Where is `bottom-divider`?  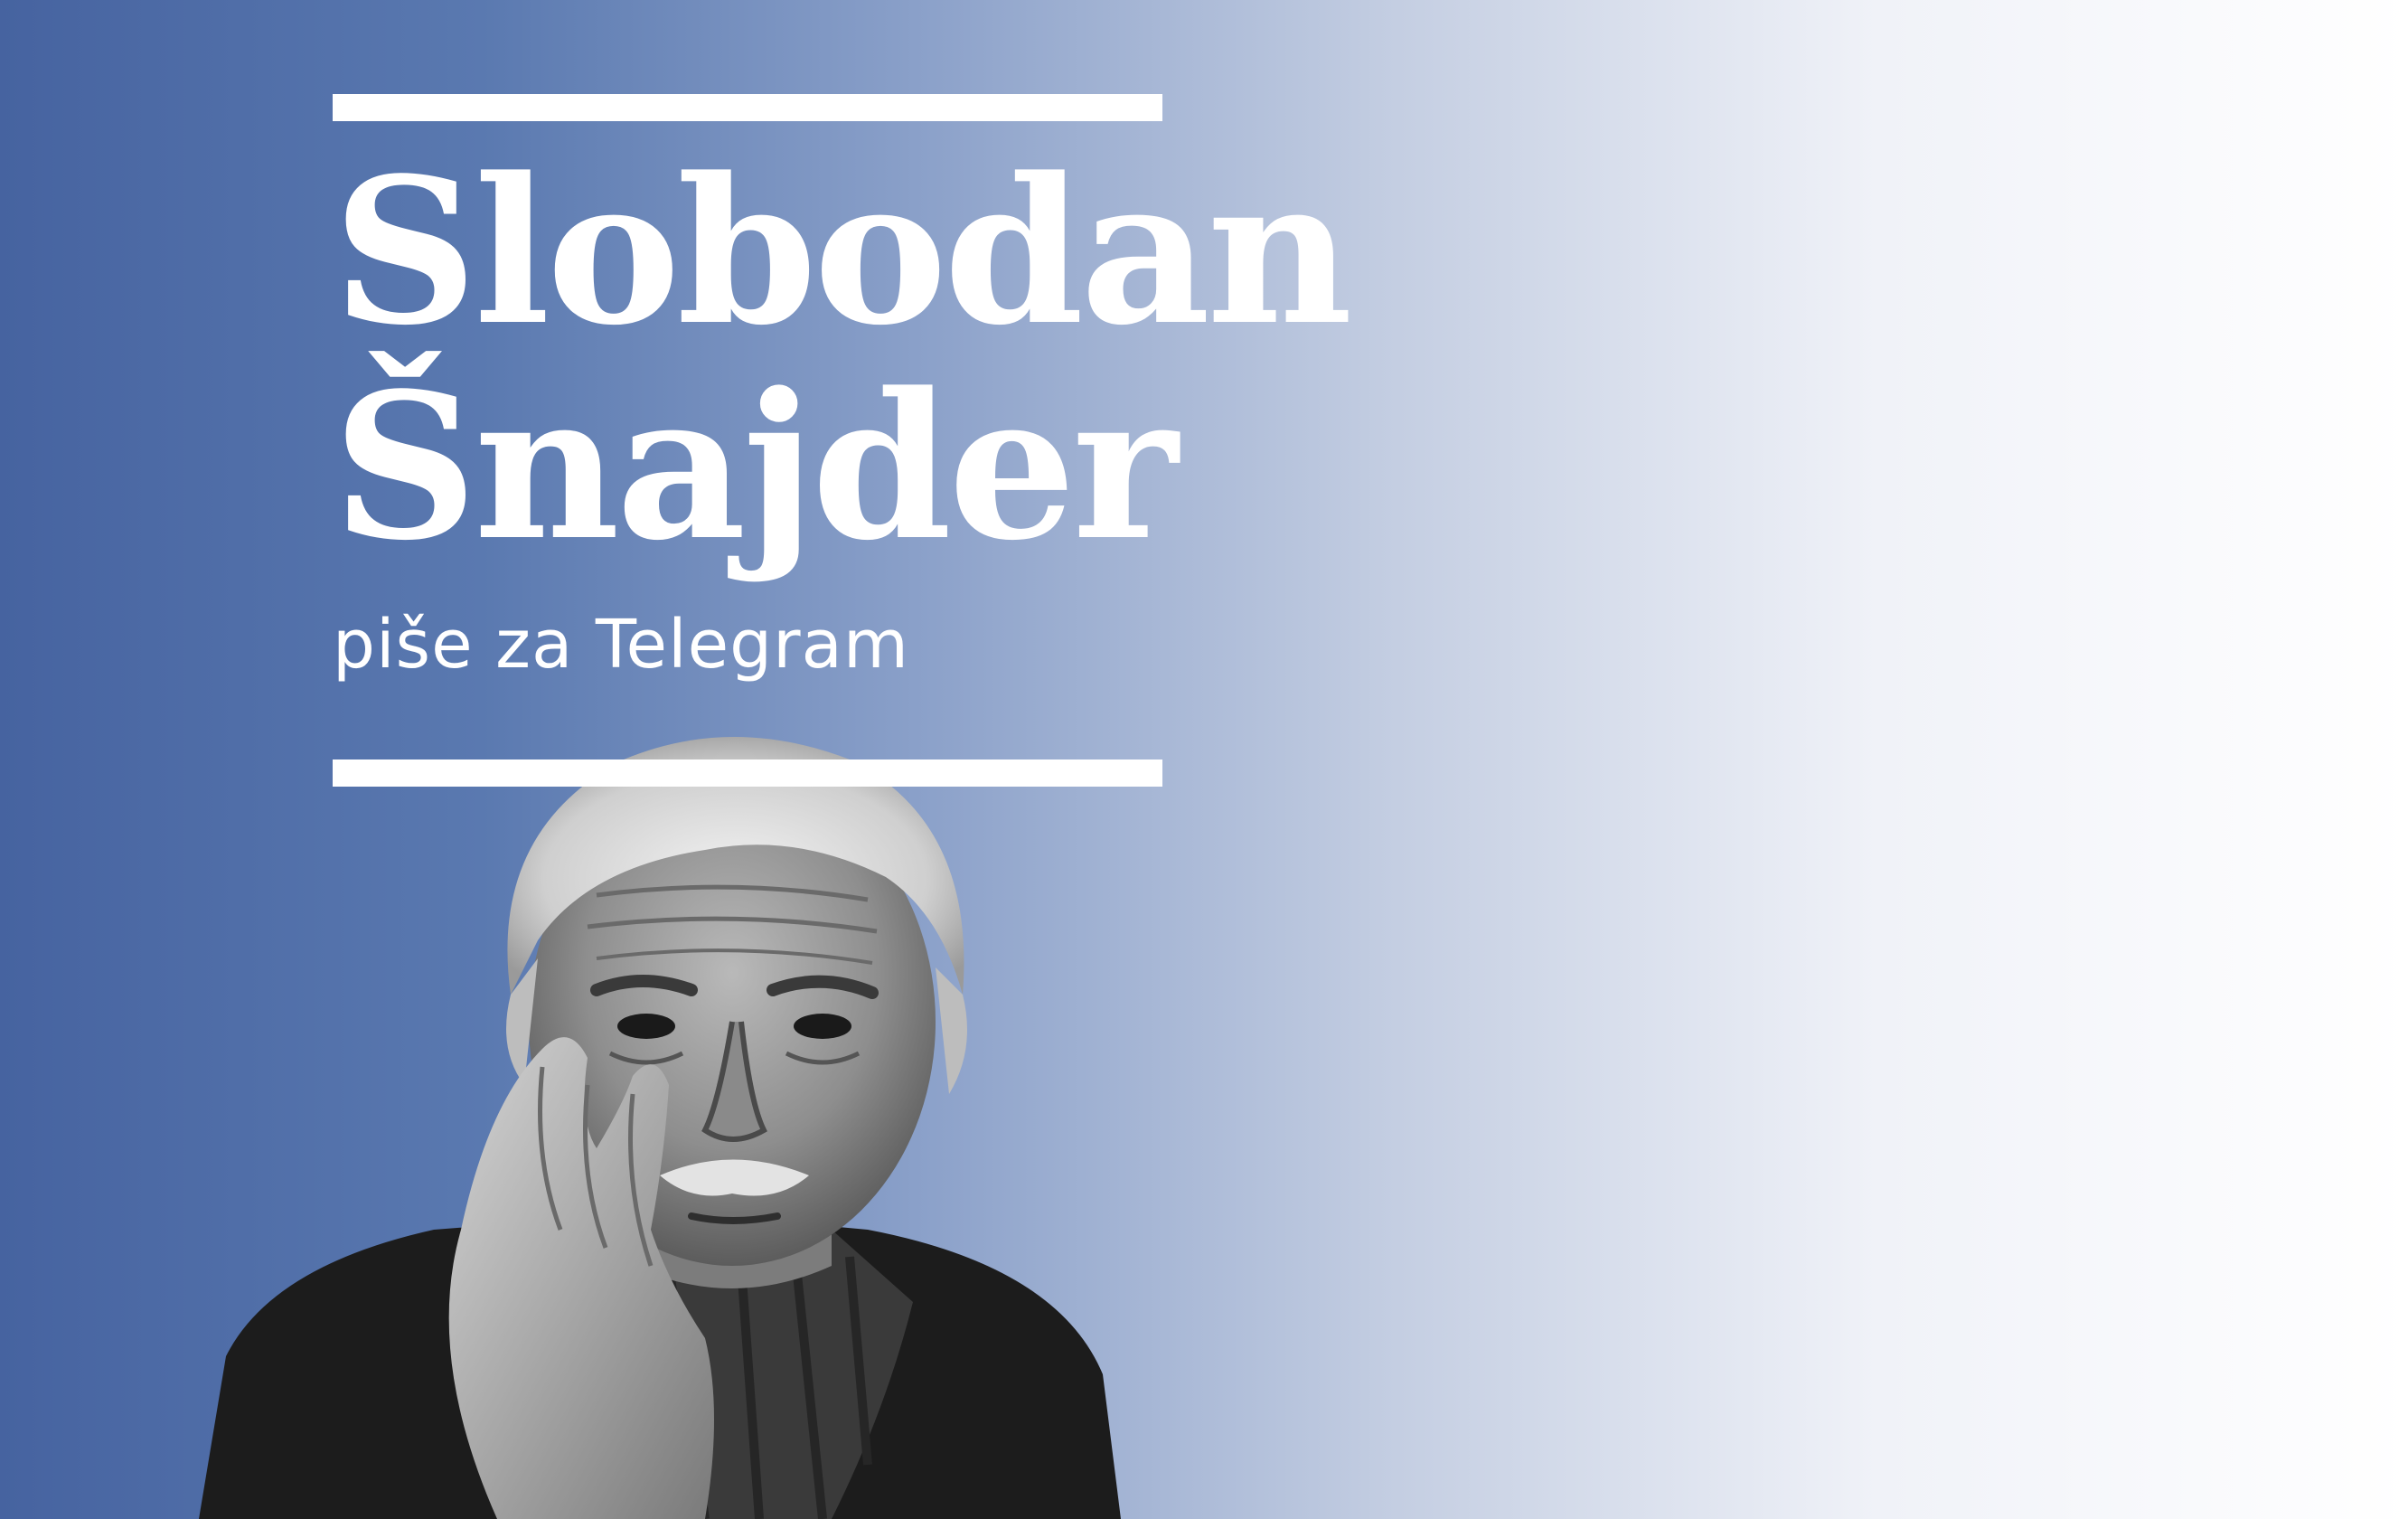
bottom-divider is located at coordinates (747, 774).